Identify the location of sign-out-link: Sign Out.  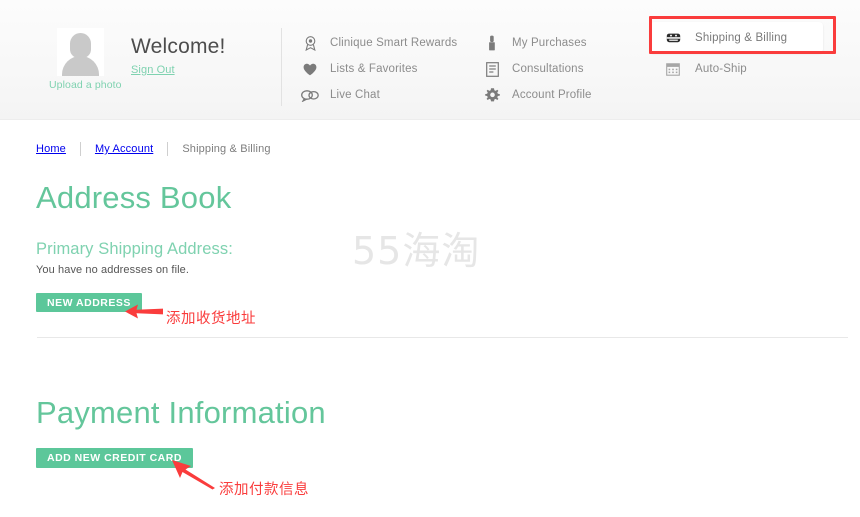
(178, 70).